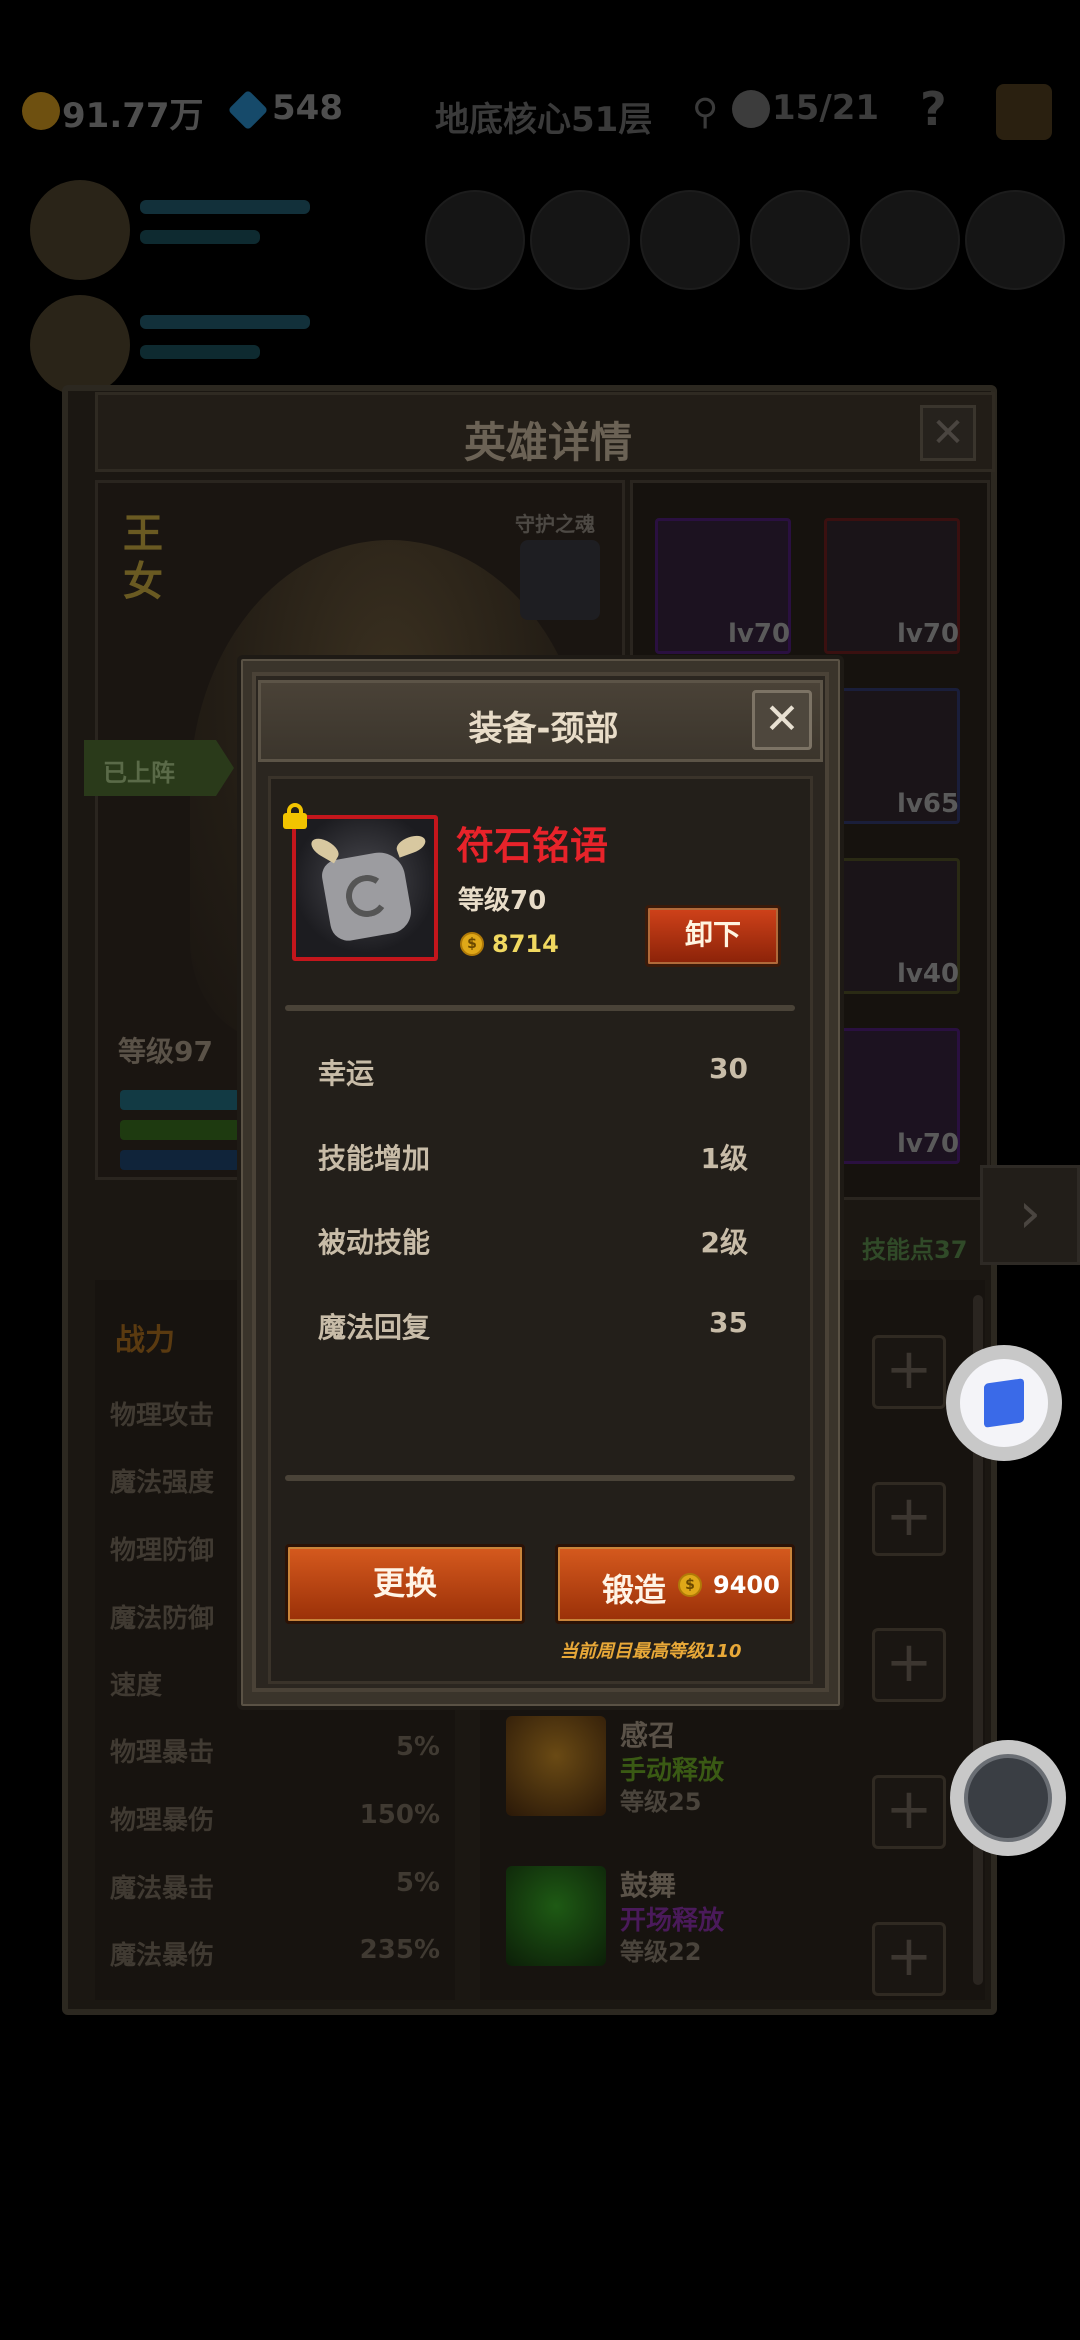  Describe the element at coordinates (928, 634) in the screenshot. I see `equip-slot-level: lv70` at that location.